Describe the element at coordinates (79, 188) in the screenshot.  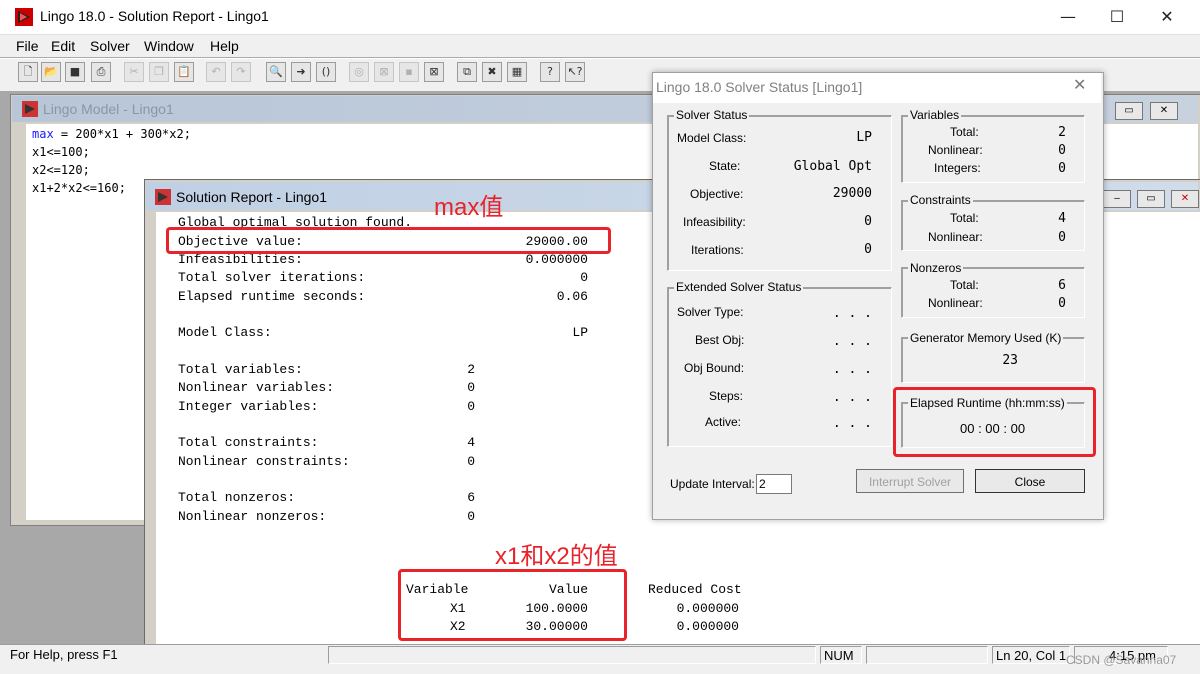
I see `code-line: x1+2*x2<=160;` at that location.